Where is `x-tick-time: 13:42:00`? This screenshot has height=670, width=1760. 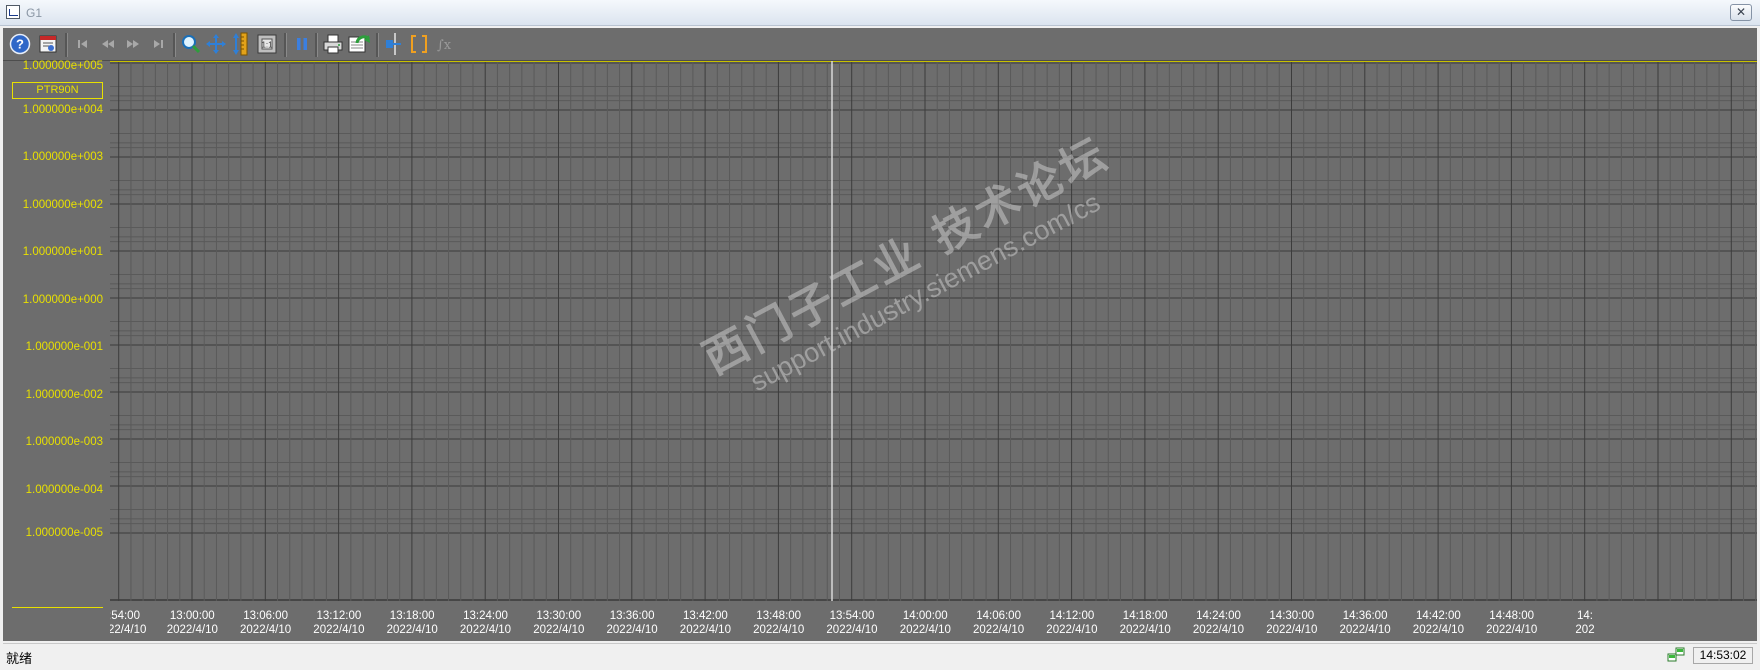
x-tick-time: 13:42:00 is located at coordinates (705, 616).